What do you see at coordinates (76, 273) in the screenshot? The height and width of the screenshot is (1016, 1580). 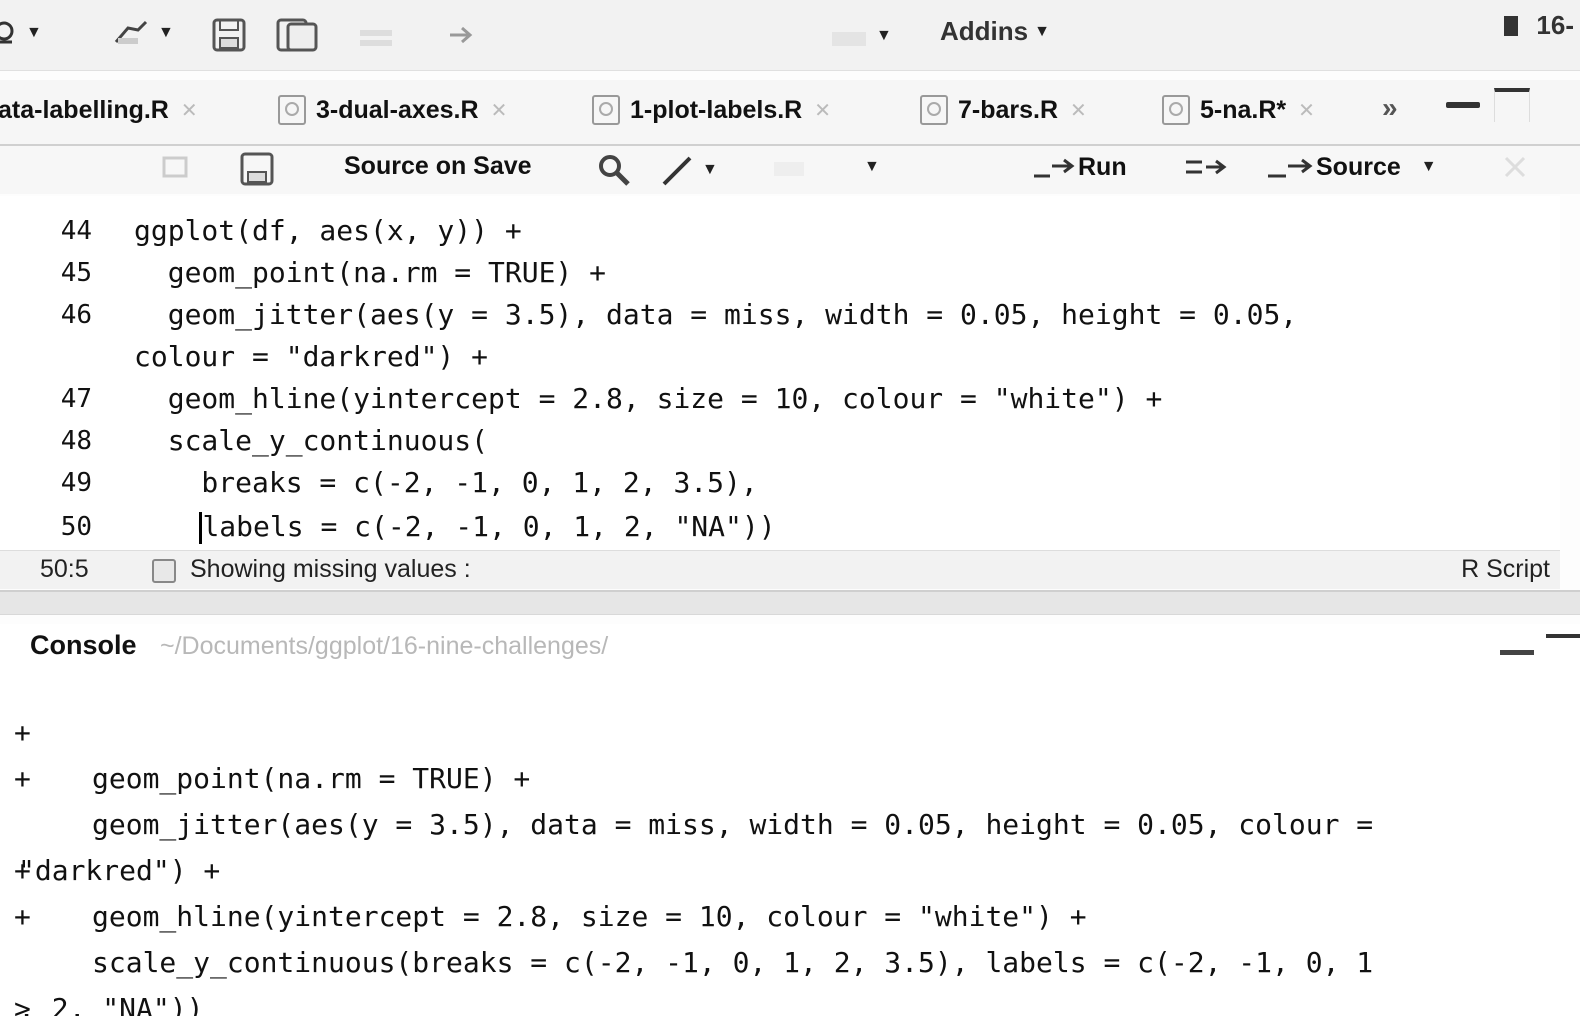 I see `line-number: 45` at bounding box center [76, 273].